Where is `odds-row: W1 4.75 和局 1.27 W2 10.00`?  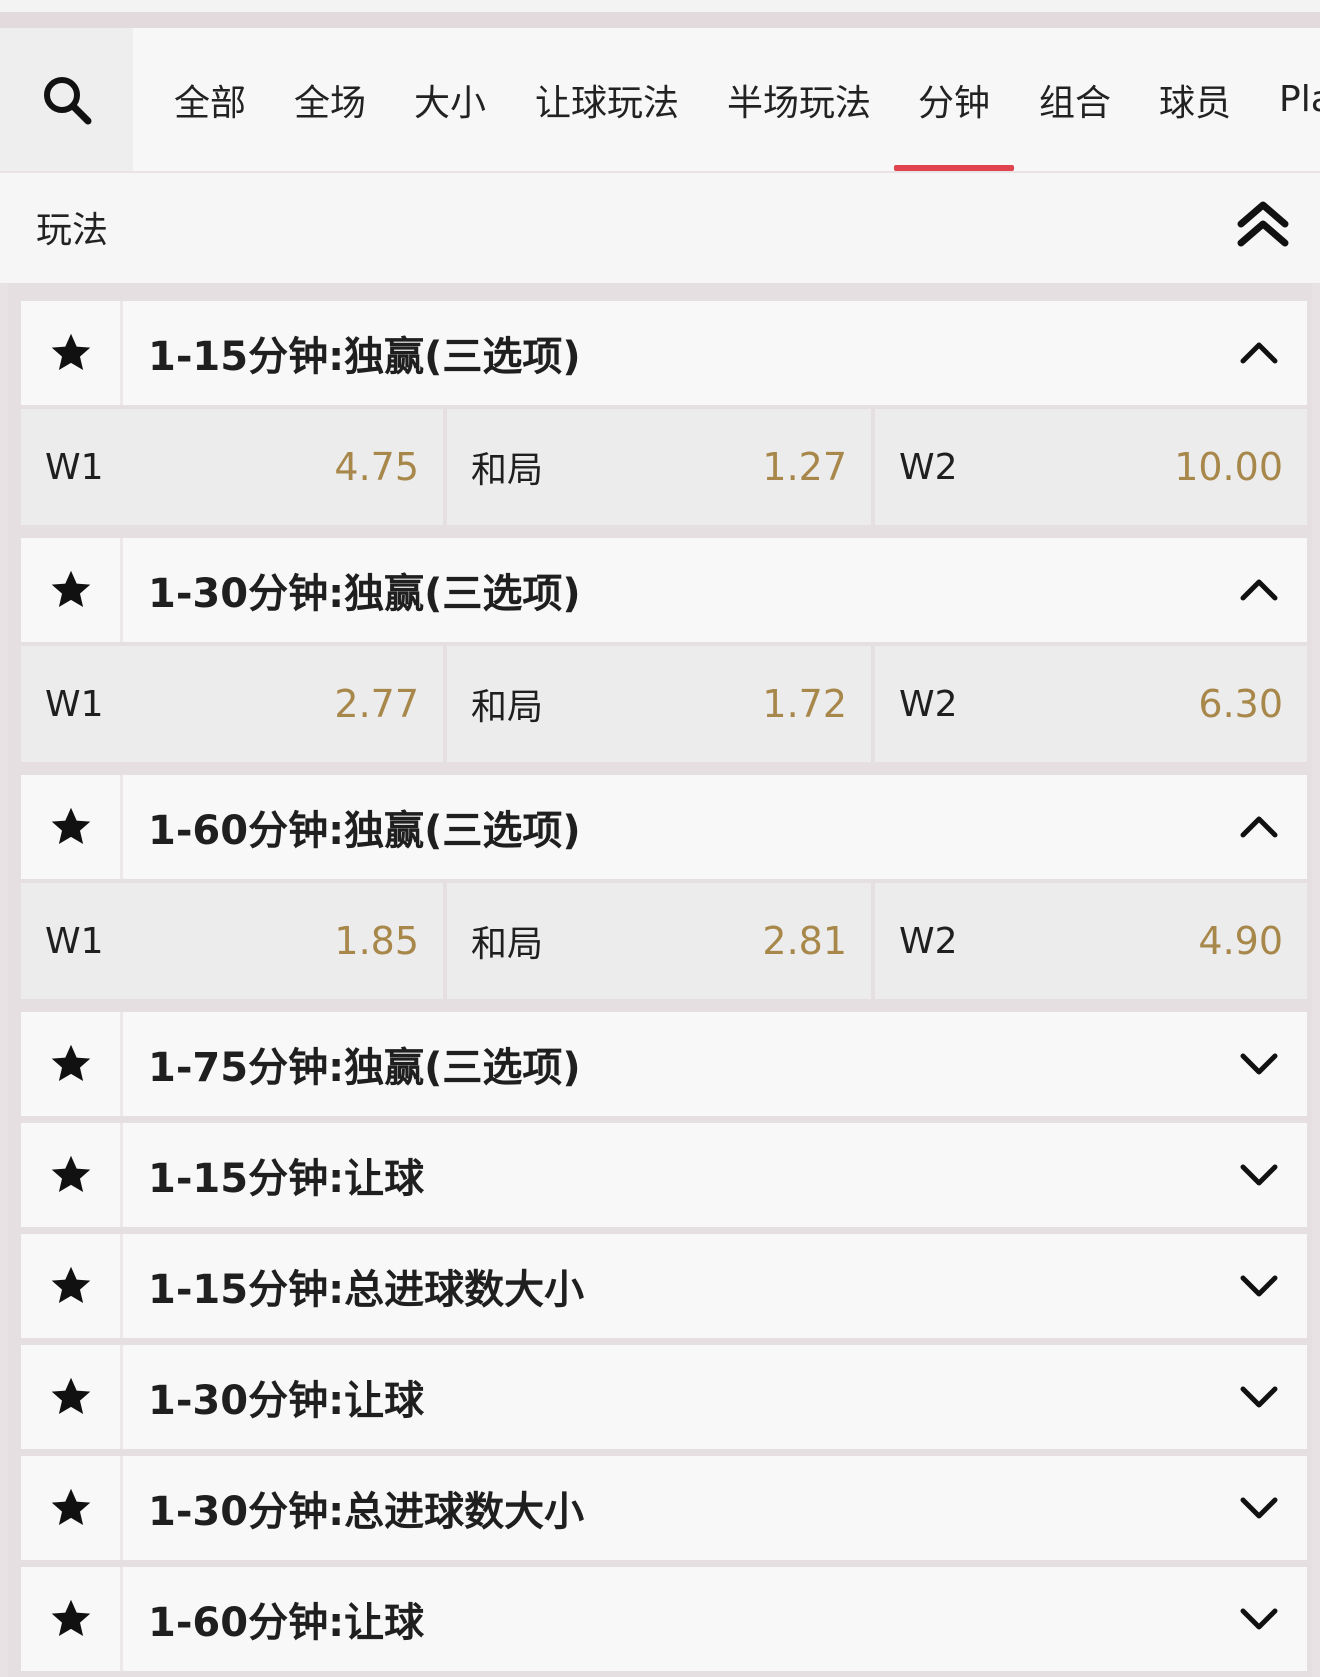 odds-row: W1 4.75 和局 1.27 W2 10.00 is located at coordinates (664, 468).